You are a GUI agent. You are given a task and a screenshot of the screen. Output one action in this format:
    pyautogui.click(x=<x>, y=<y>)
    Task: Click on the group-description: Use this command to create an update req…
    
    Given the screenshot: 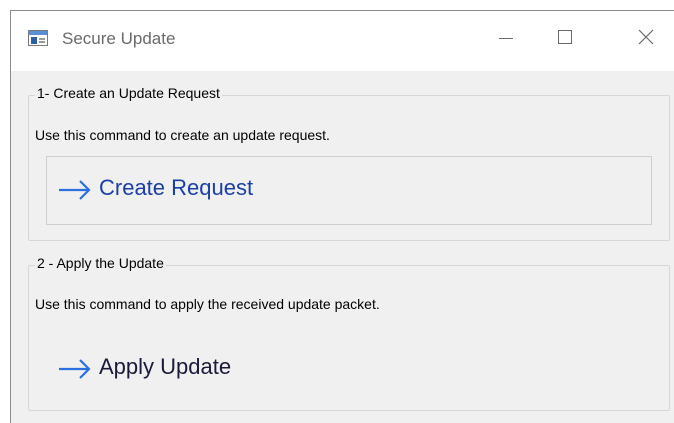 What is the action you would take?
    pyautogui.click(x=182, y=135)
    